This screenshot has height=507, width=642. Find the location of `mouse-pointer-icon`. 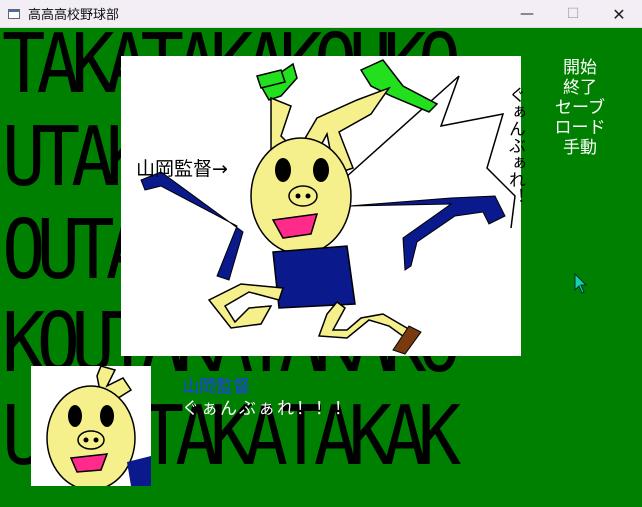

mouse-pointer-icon is located at coordinates (581, 283).